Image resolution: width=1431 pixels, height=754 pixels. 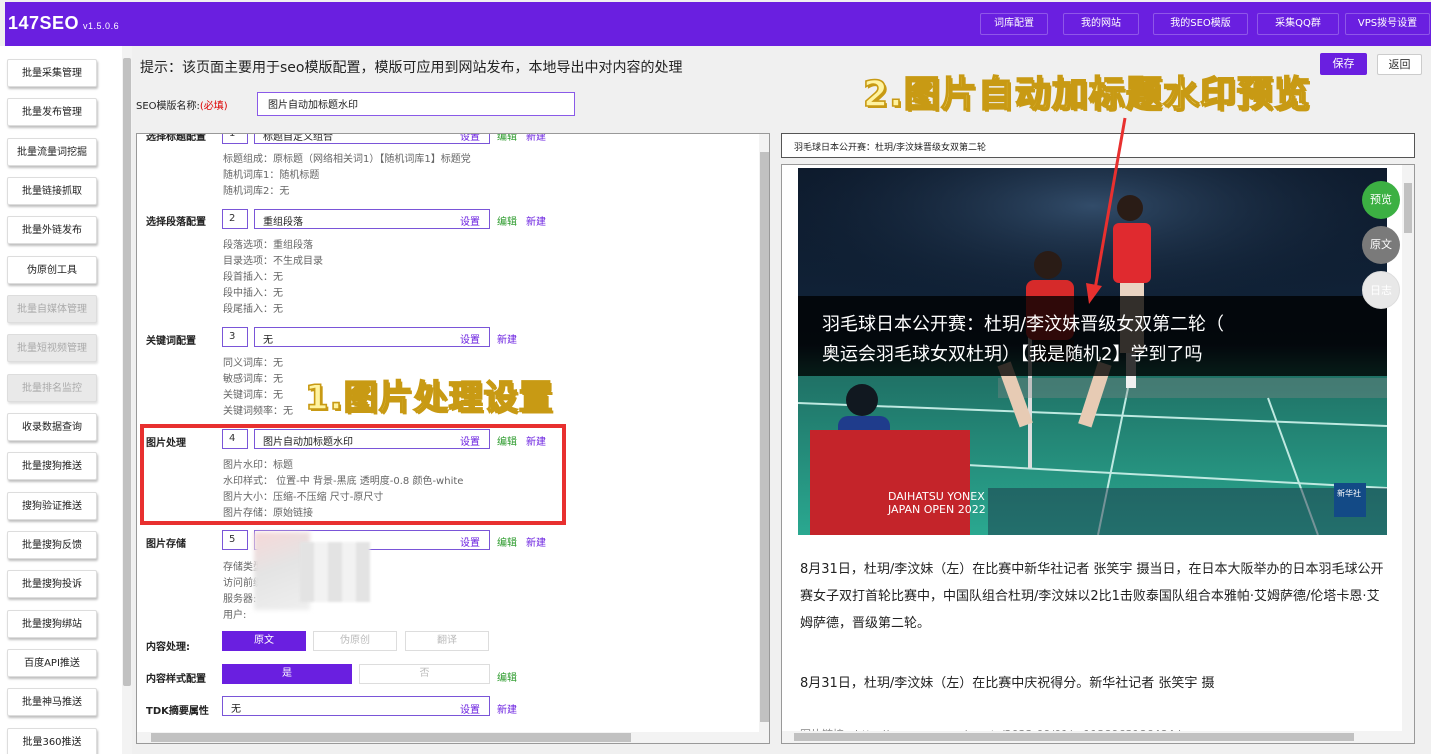 What do you see at coordinates (470, 708) in the screenshot?
I see `tdk-config-set-link: 设置` at bounding box center [470, 708].